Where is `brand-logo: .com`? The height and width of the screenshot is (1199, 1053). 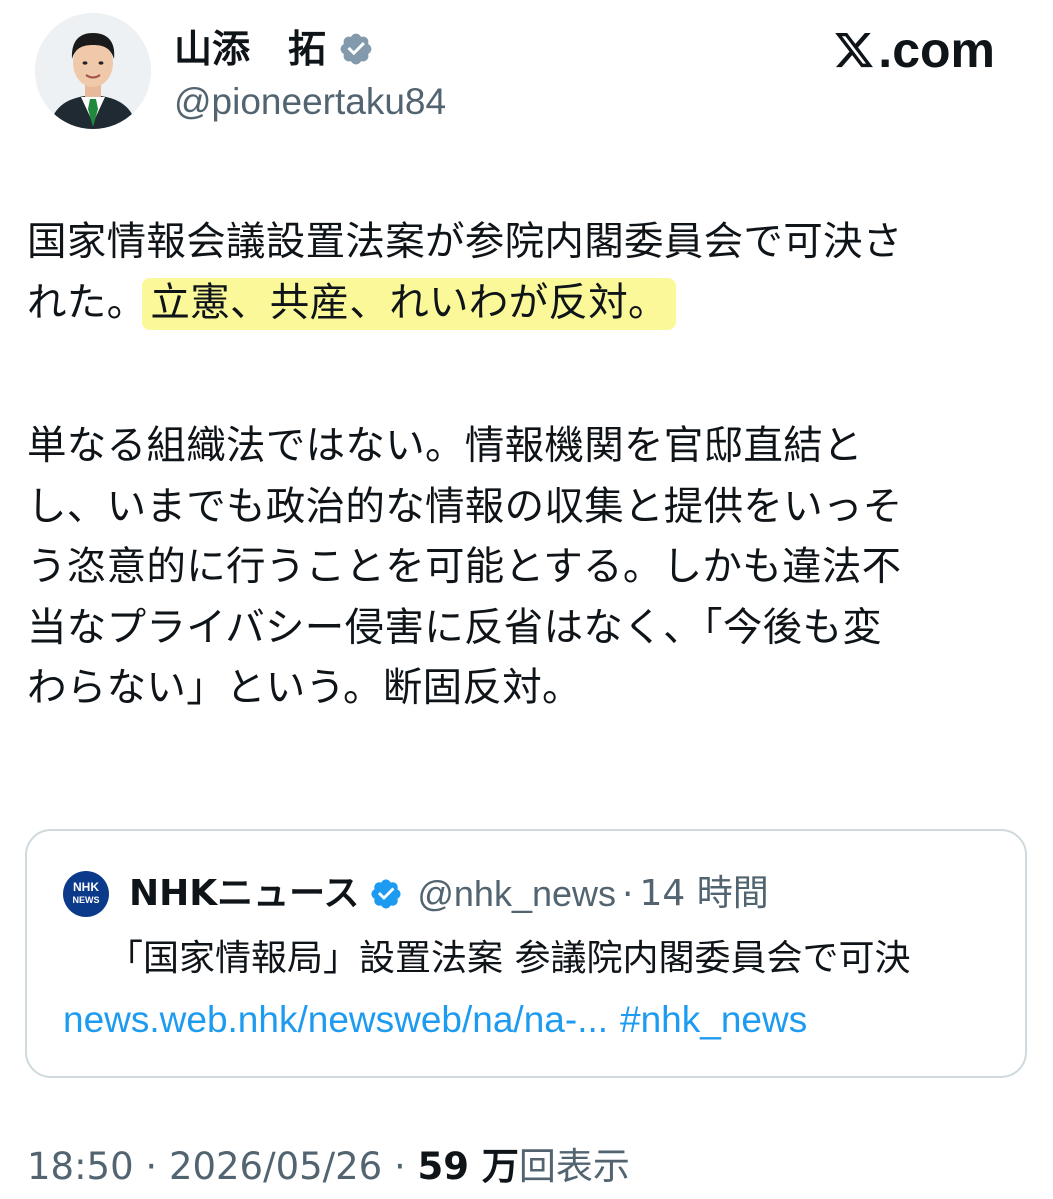
brand-logo: .com is located at coordinates (913, 50).